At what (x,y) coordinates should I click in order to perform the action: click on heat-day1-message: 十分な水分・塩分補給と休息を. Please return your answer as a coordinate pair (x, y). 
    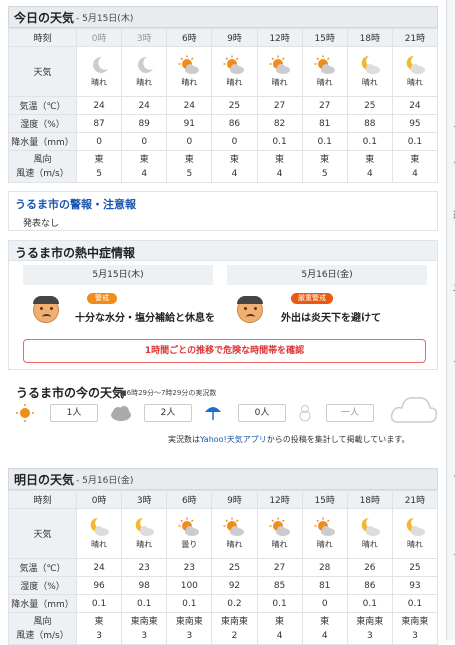
    Looking at the image, I should click on (145, 318).